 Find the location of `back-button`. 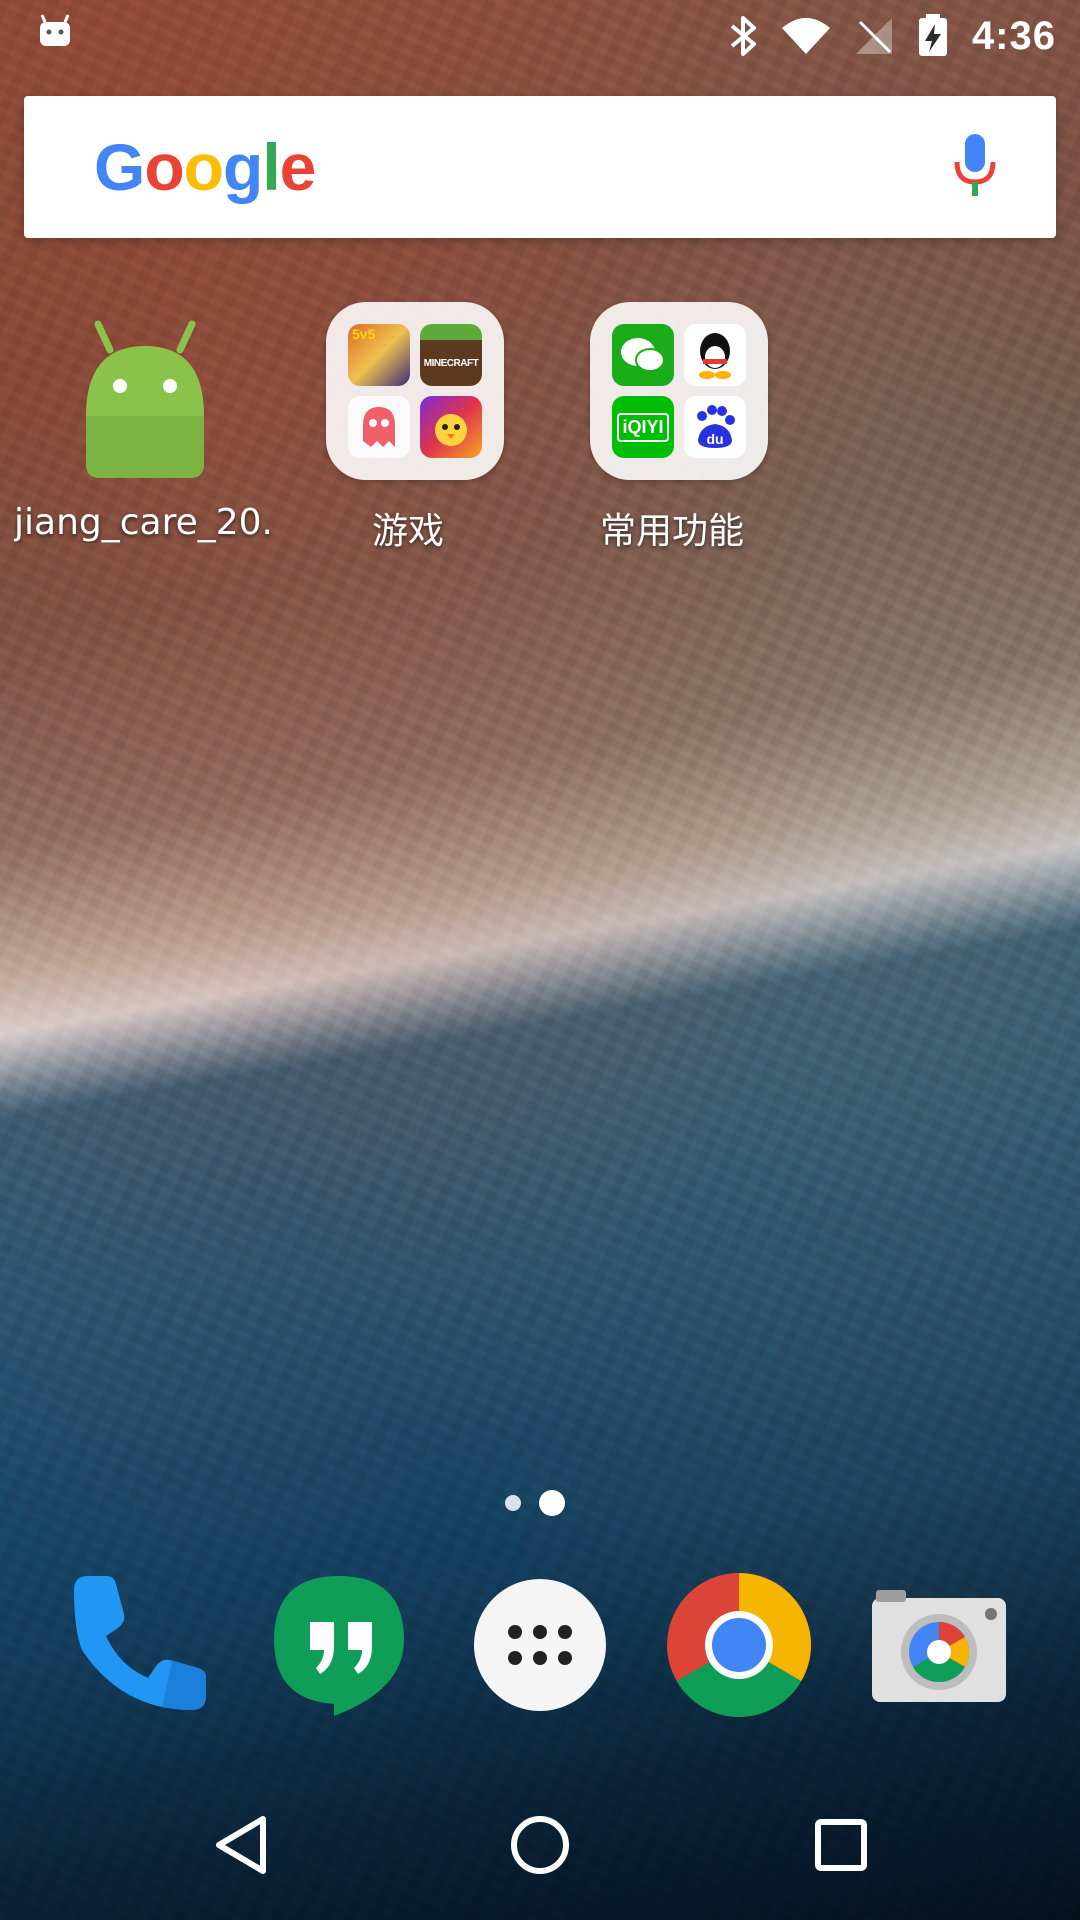

back-button is located at coordinates (241, 1845).